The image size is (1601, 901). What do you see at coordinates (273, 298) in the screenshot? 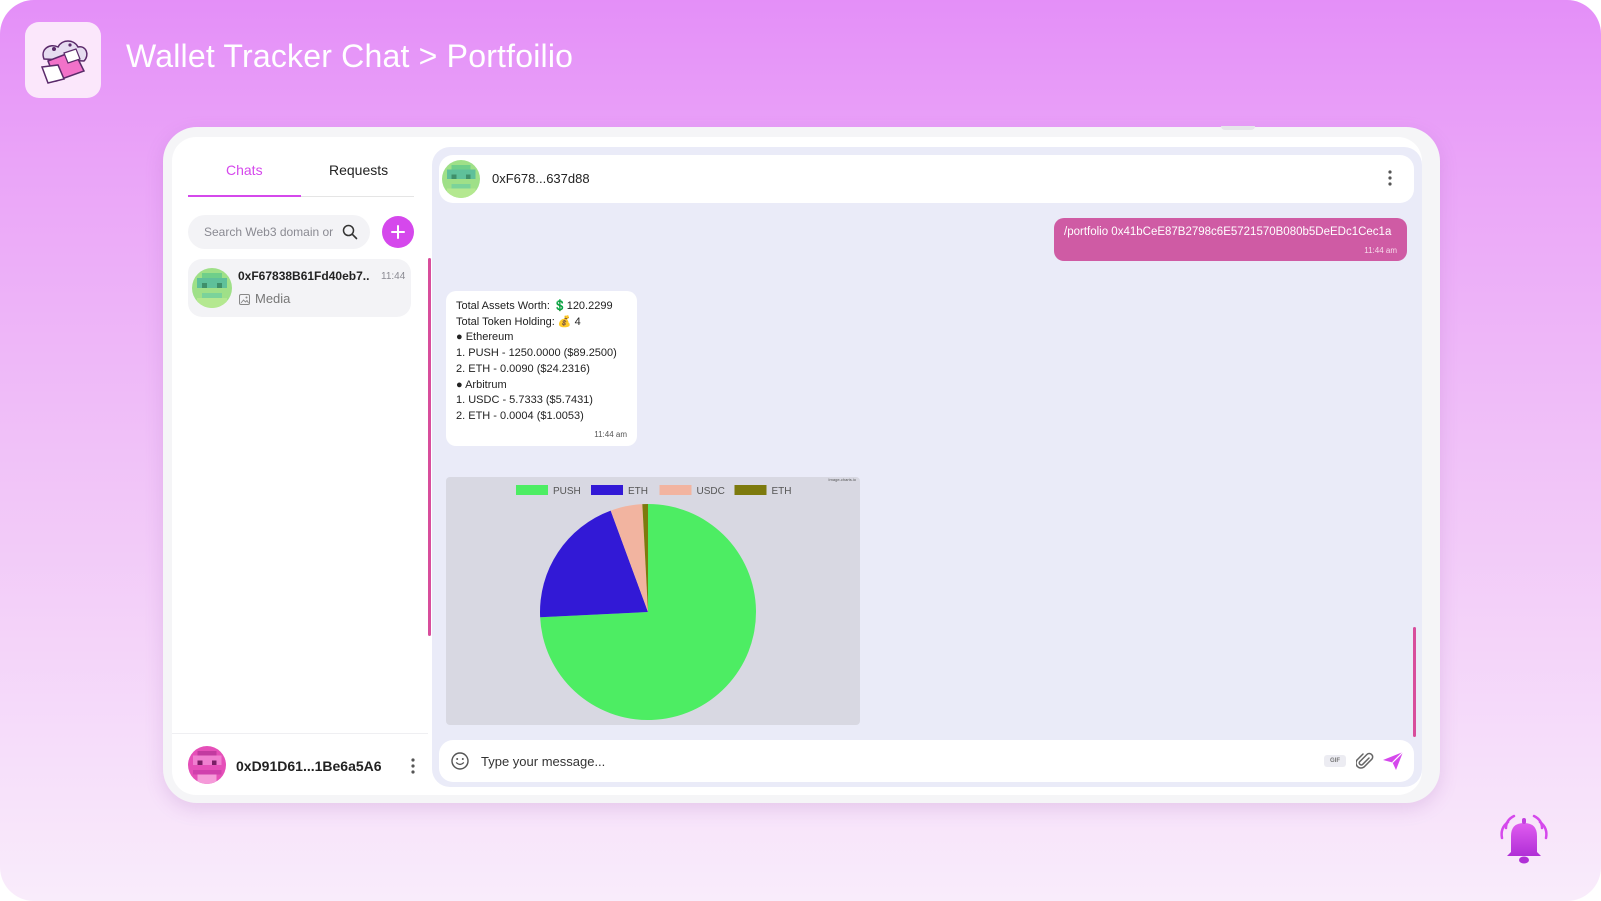
I see `chat-preview: Media` at bounding box center [273, 298].